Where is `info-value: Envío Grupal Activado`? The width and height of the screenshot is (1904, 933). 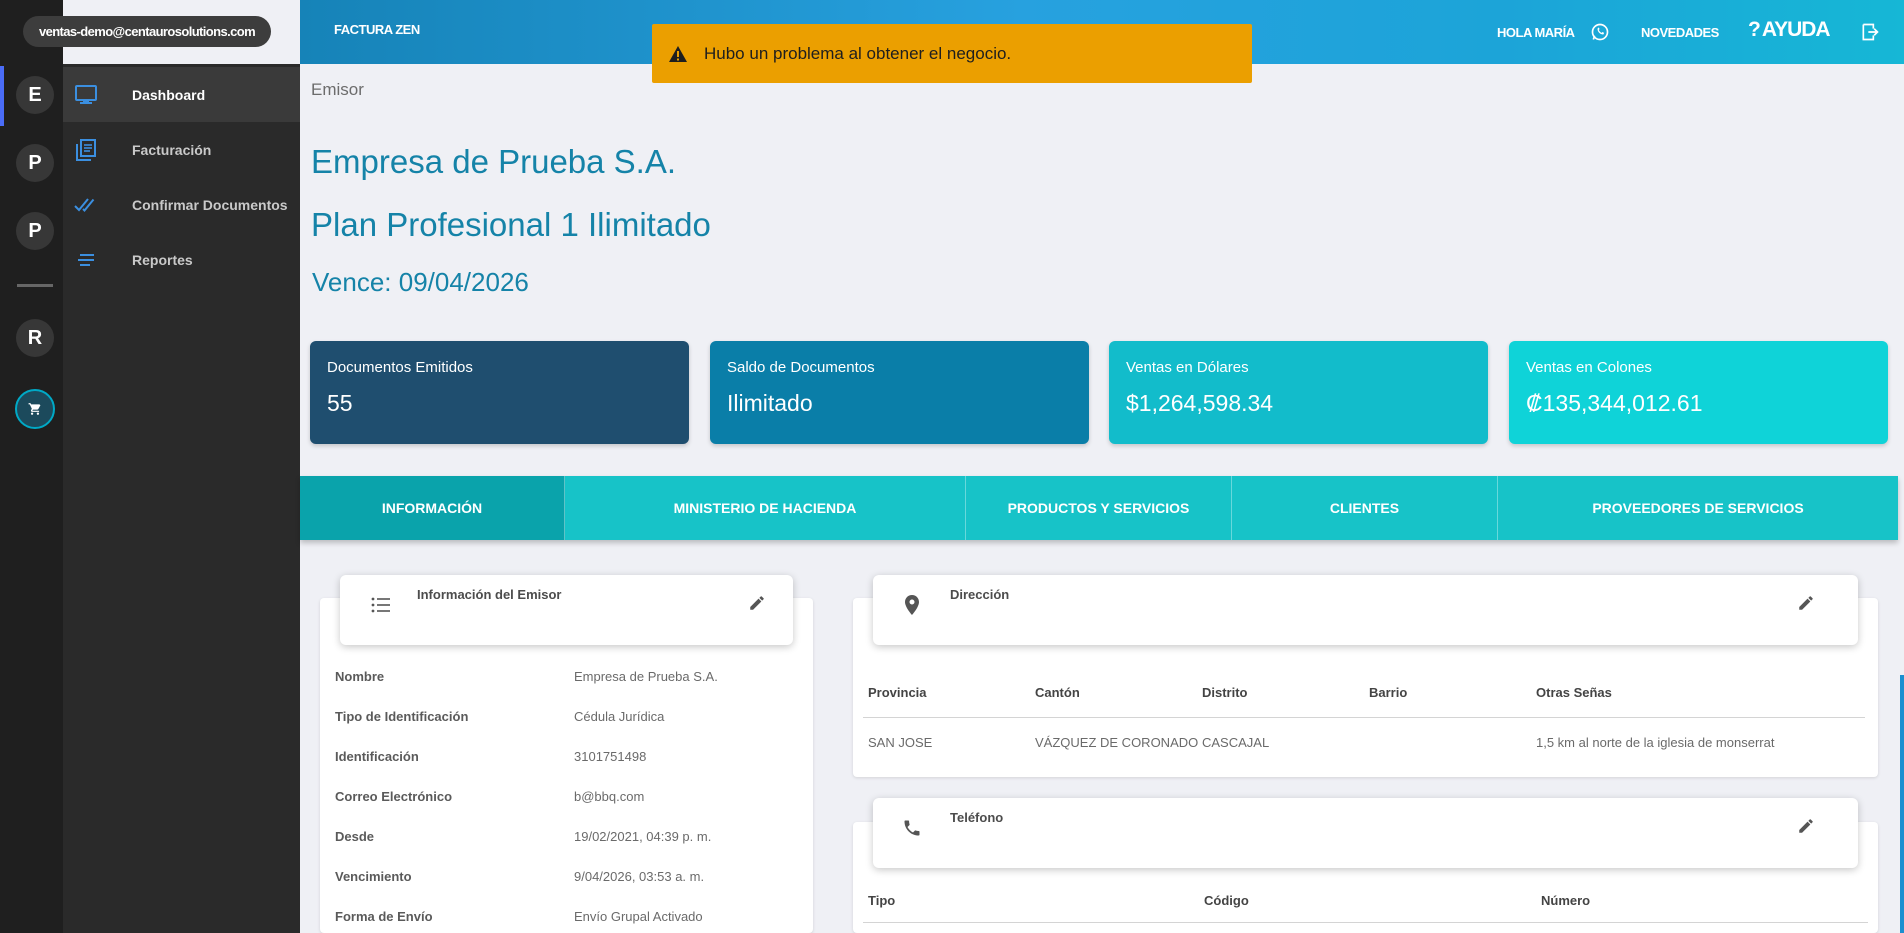 info-value: Envío Grupal Activado is located at coordinates (638, 916).